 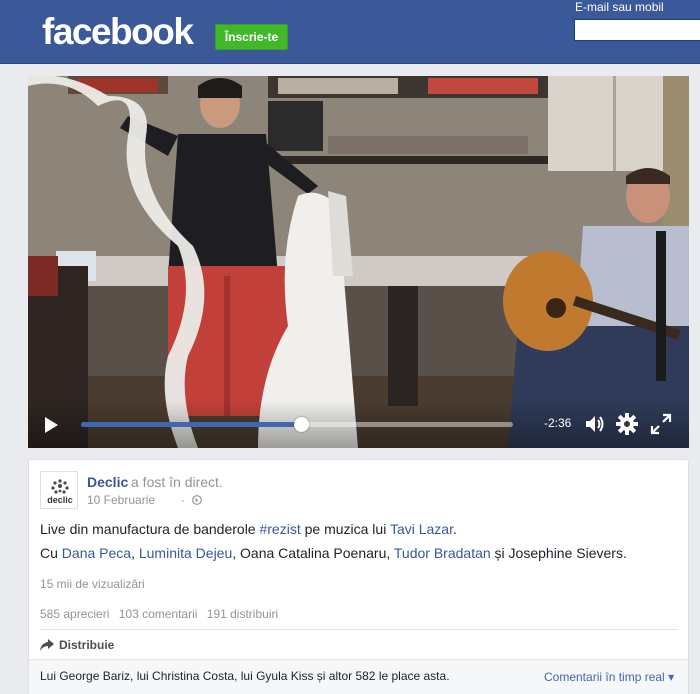 What do you see at coordinates (150, 529) in the screenshot?
I see `post-text-segment: Live din manufactura de banderole` at bounding box center [150, 529].